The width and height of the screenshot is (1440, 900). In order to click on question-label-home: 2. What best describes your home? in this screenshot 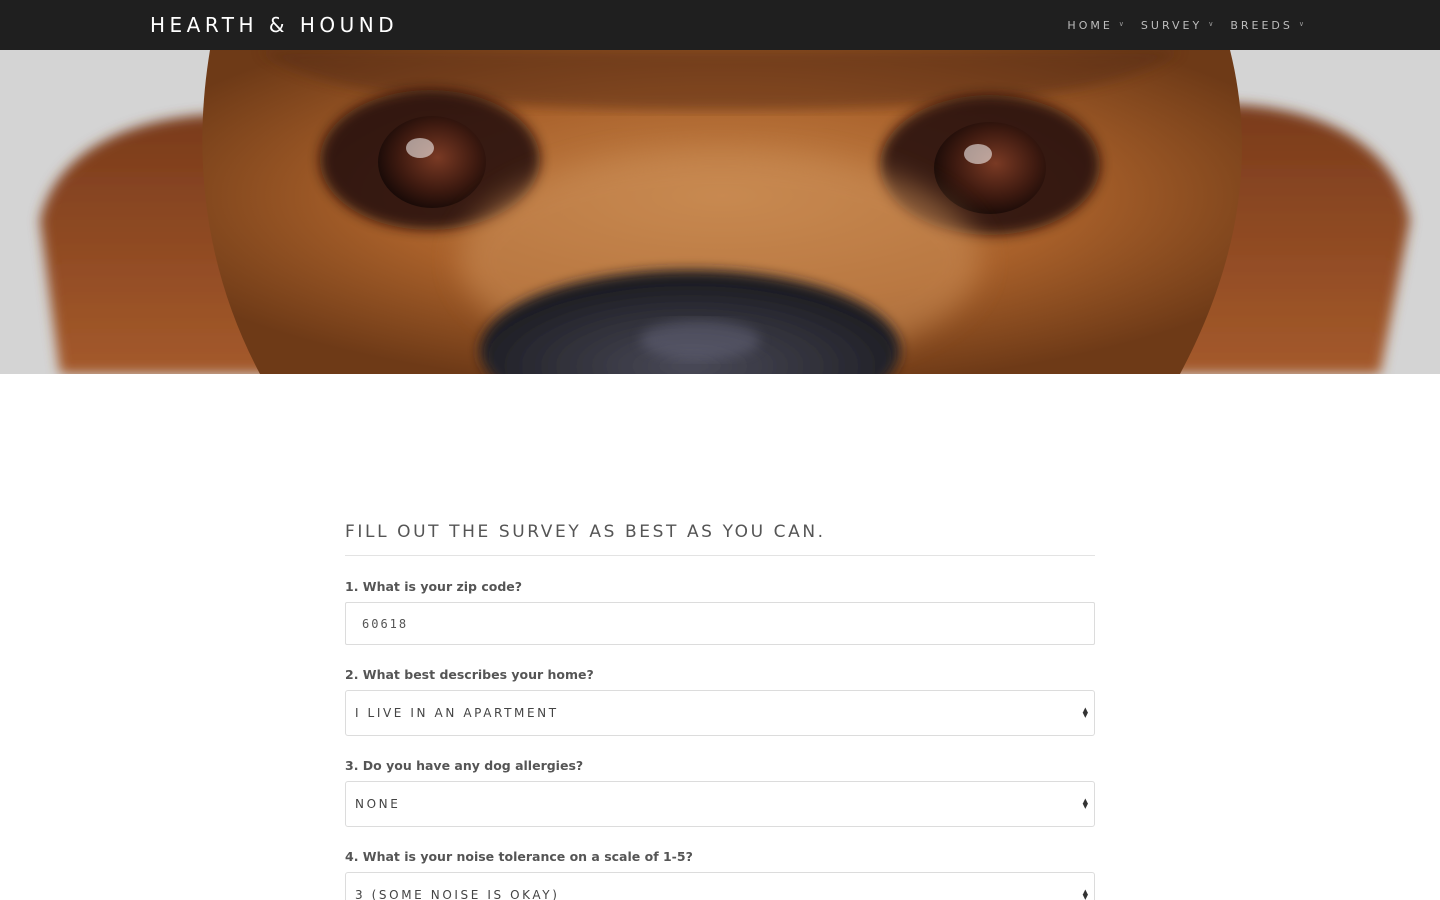, I will do `click(469, 674)`.